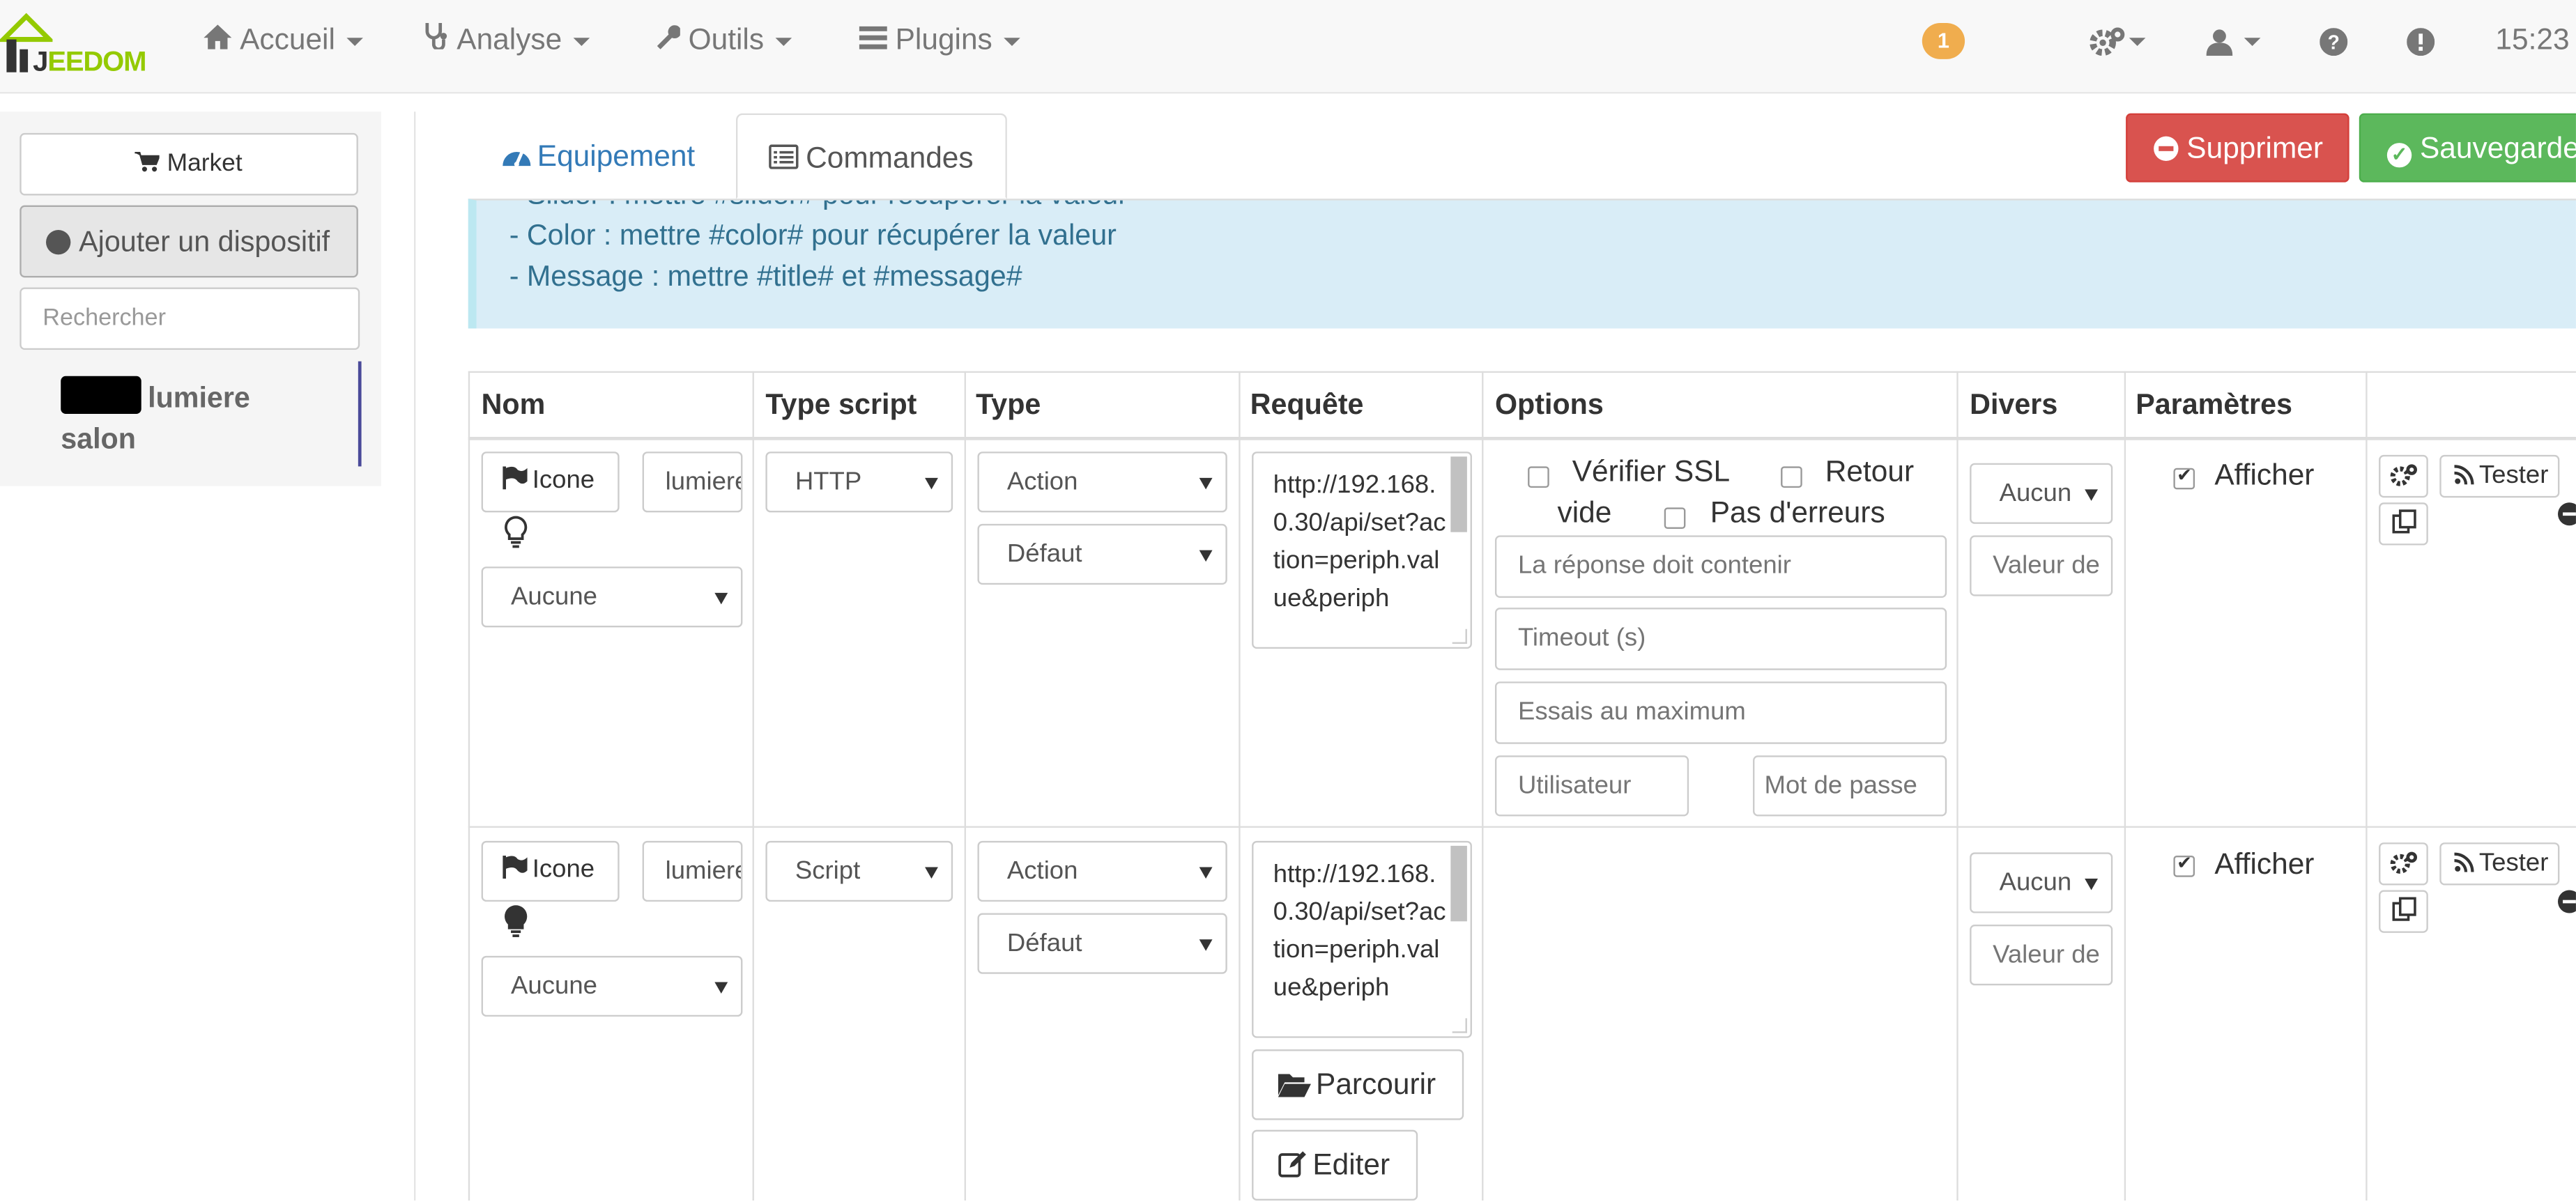  What do you see at coordinates (598, 156) in the screenshot?
I see `tab-equipement: Equipement` at bounding box center [598, 156].